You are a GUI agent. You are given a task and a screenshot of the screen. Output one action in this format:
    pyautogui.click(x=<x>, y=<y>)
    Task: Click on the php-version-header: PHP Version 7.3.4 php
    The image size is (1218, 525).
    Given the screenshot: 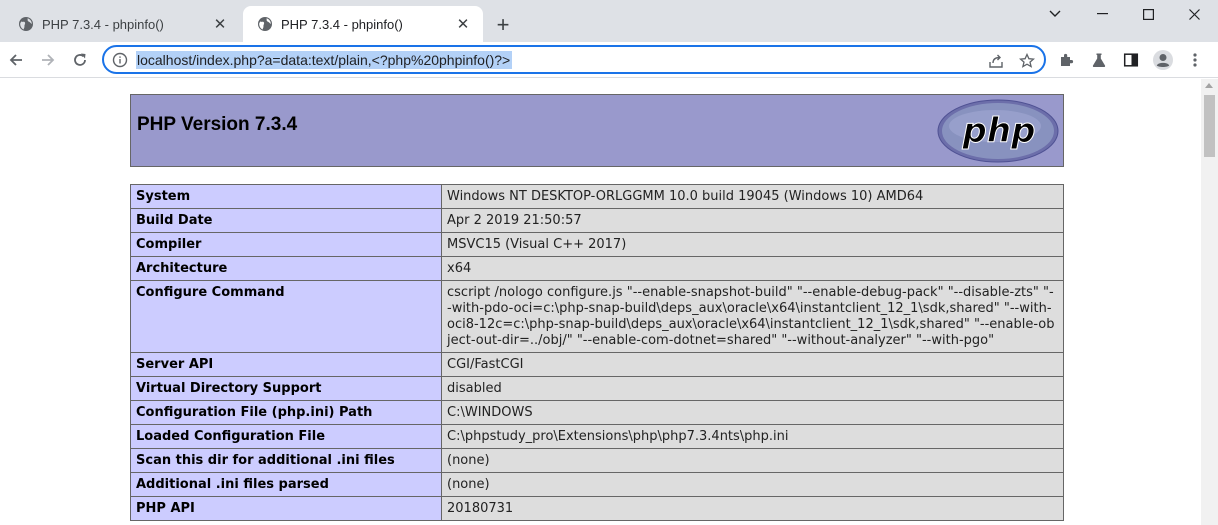 What is the action you would take?
    pyautogui.click(x=597, y=130)
    